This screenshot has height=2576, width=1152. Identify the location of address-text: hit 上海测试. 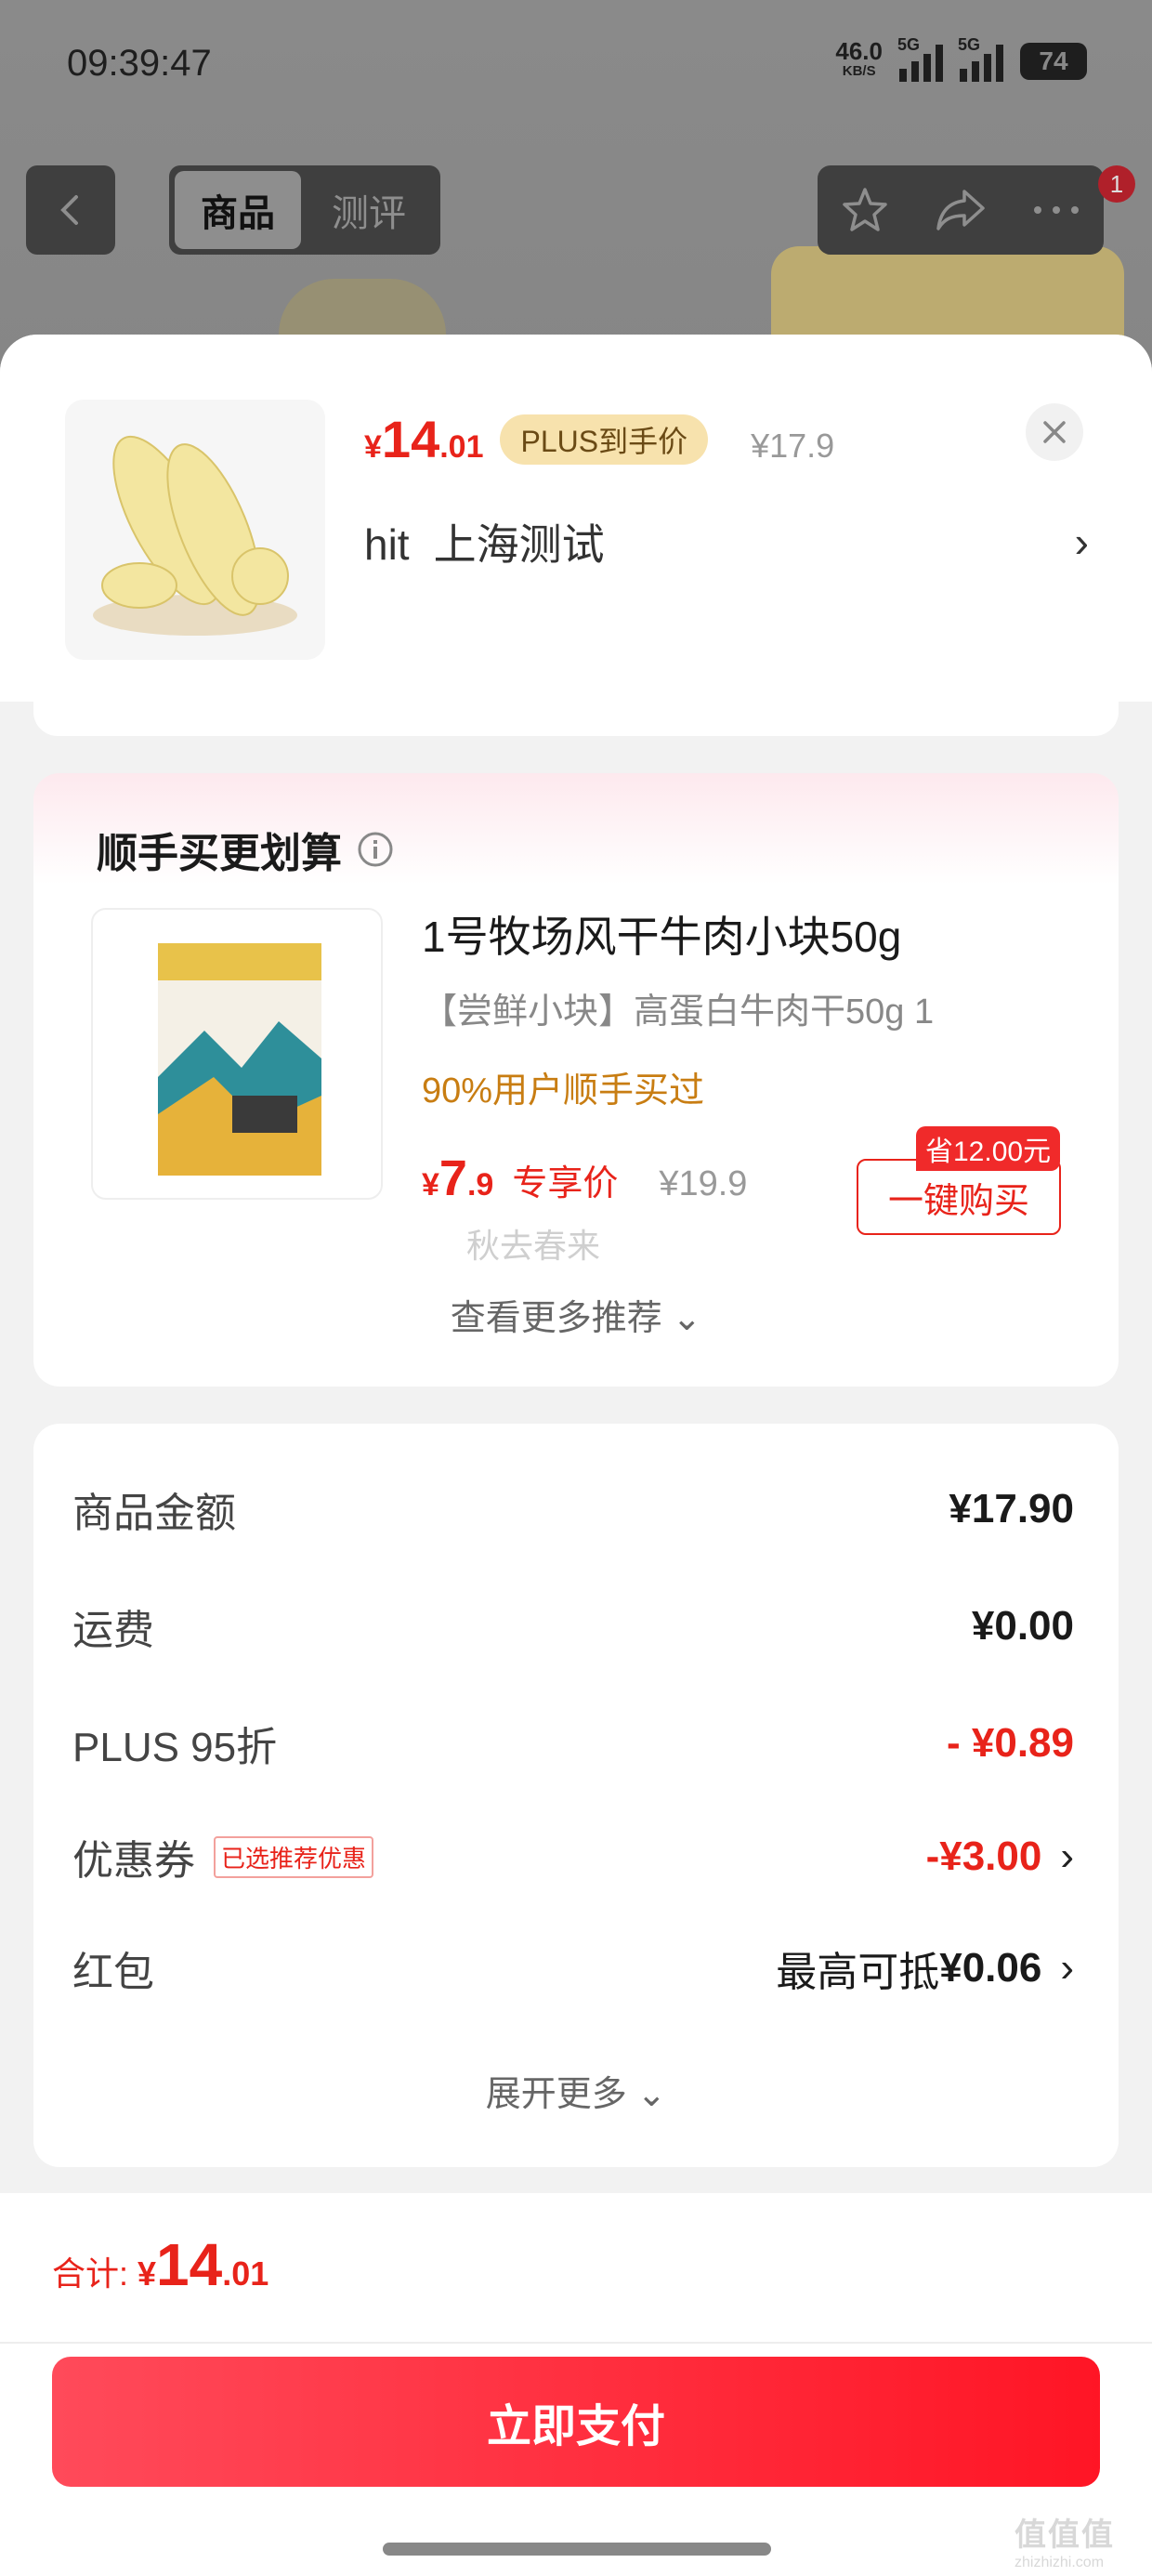
(484, 544).